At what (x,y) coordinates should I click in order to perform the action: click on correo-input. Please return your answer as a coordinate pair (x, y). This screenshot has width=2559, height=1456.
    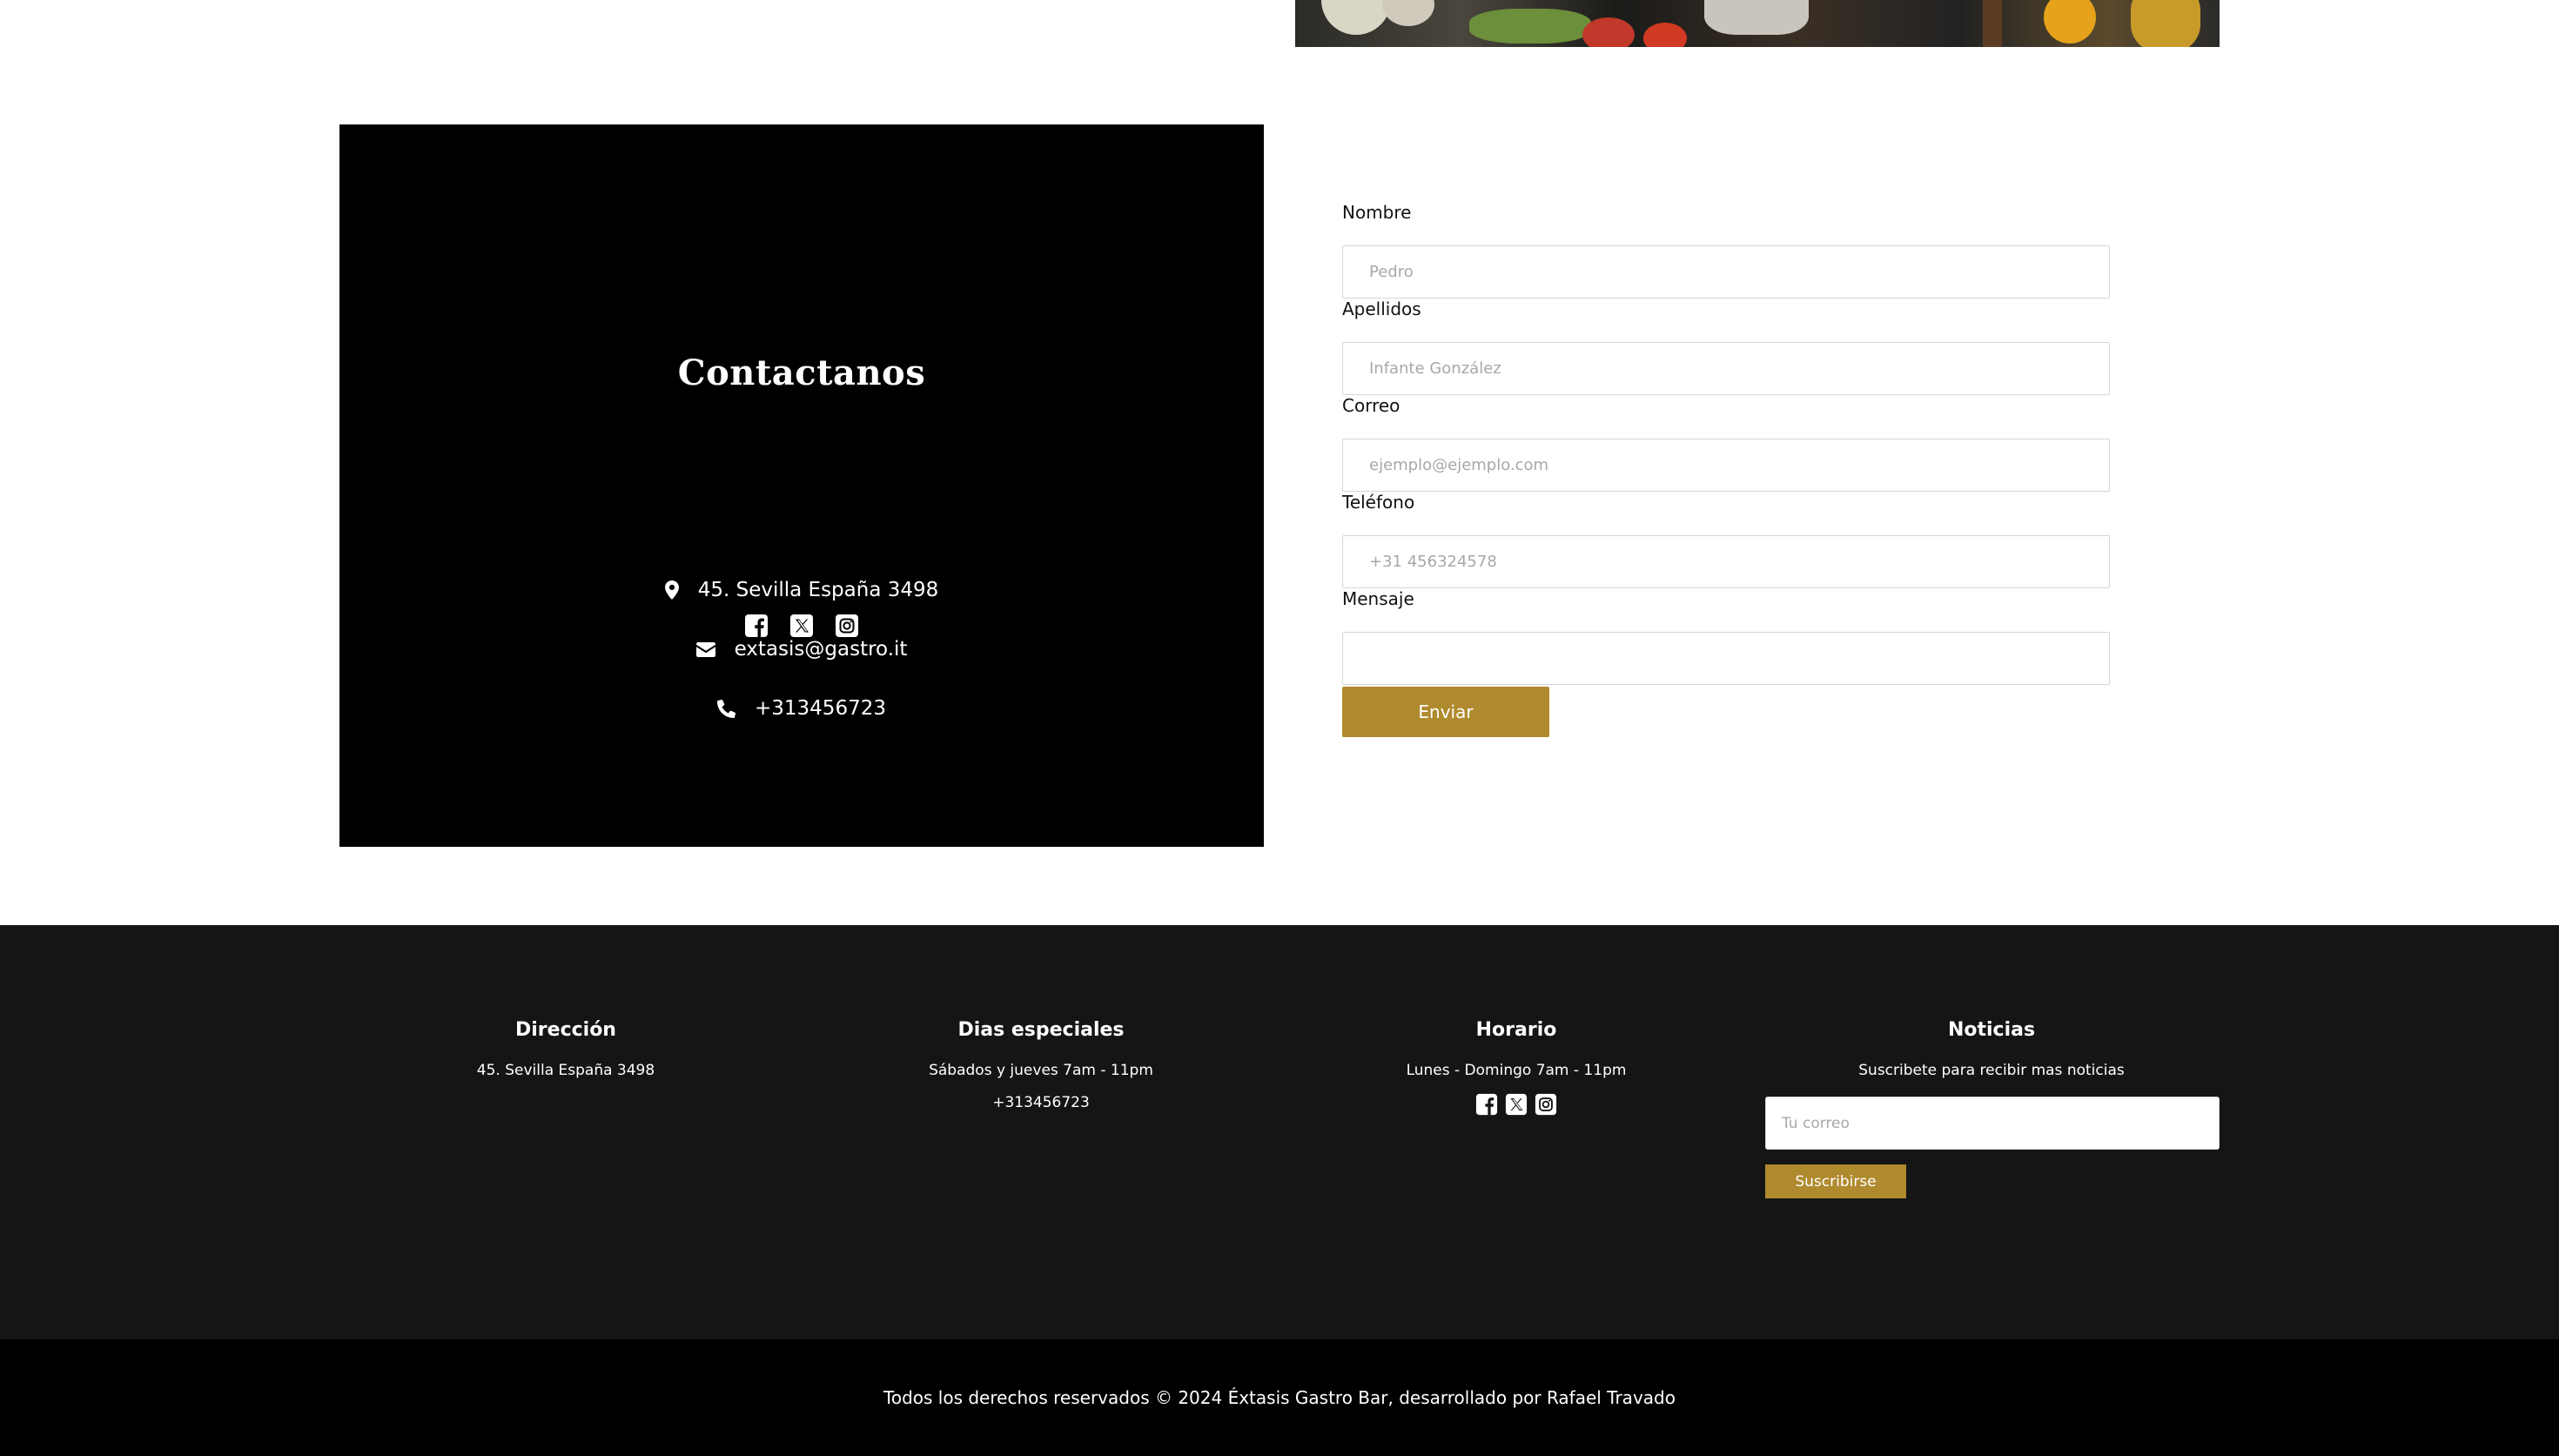
    Looking at the image, I should click on (1726, 465).